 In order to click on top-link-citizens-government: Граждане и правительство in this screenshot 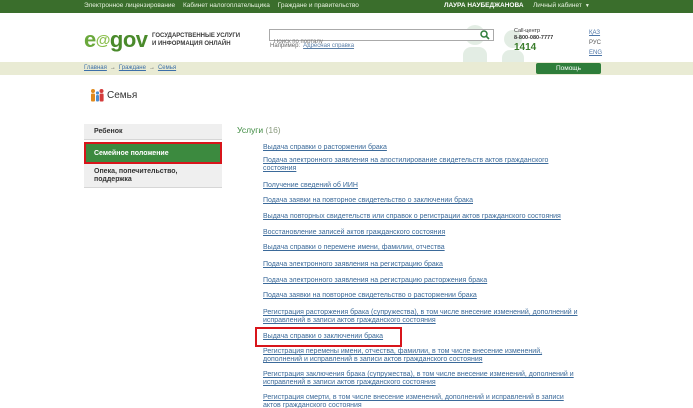, I will do `click(318, 5)`.